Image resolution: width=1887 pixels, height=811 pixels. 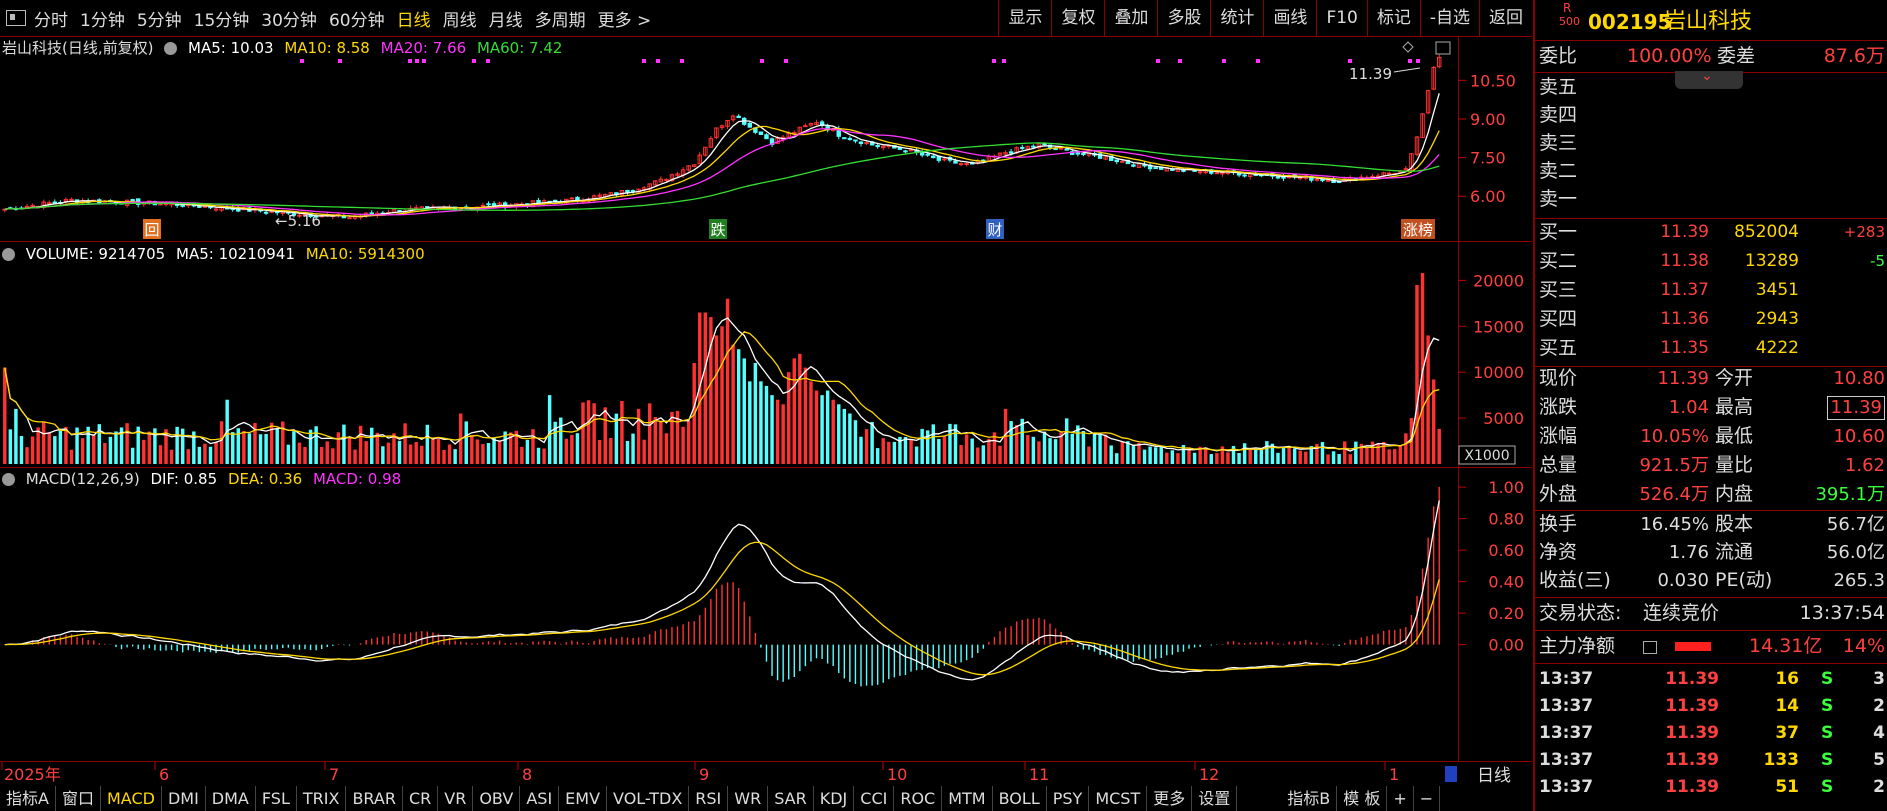 I want to click on indicator-tab: 指标B, so click(x=1309, y=798).